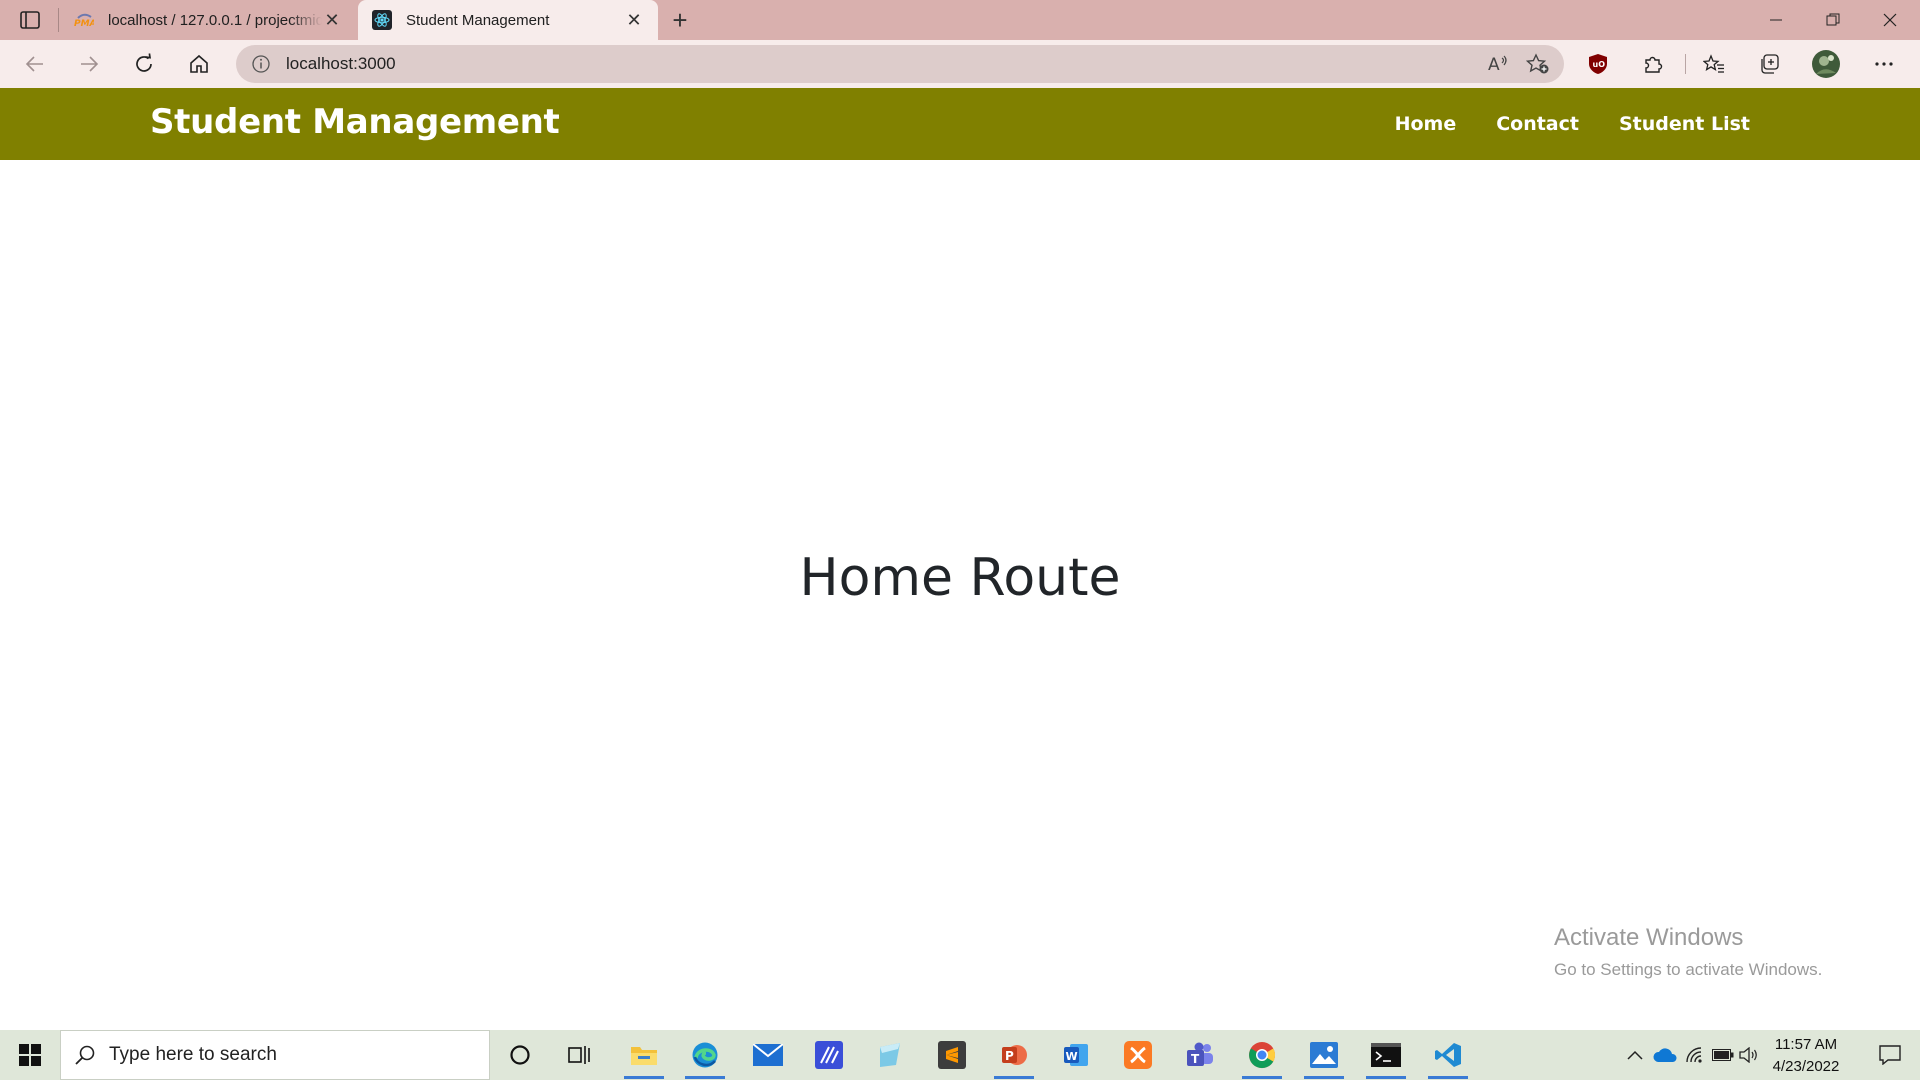 The width and height of the screenshot is (1920, 1080). I want to click on forward-arrow-icon, so click(89, 64).